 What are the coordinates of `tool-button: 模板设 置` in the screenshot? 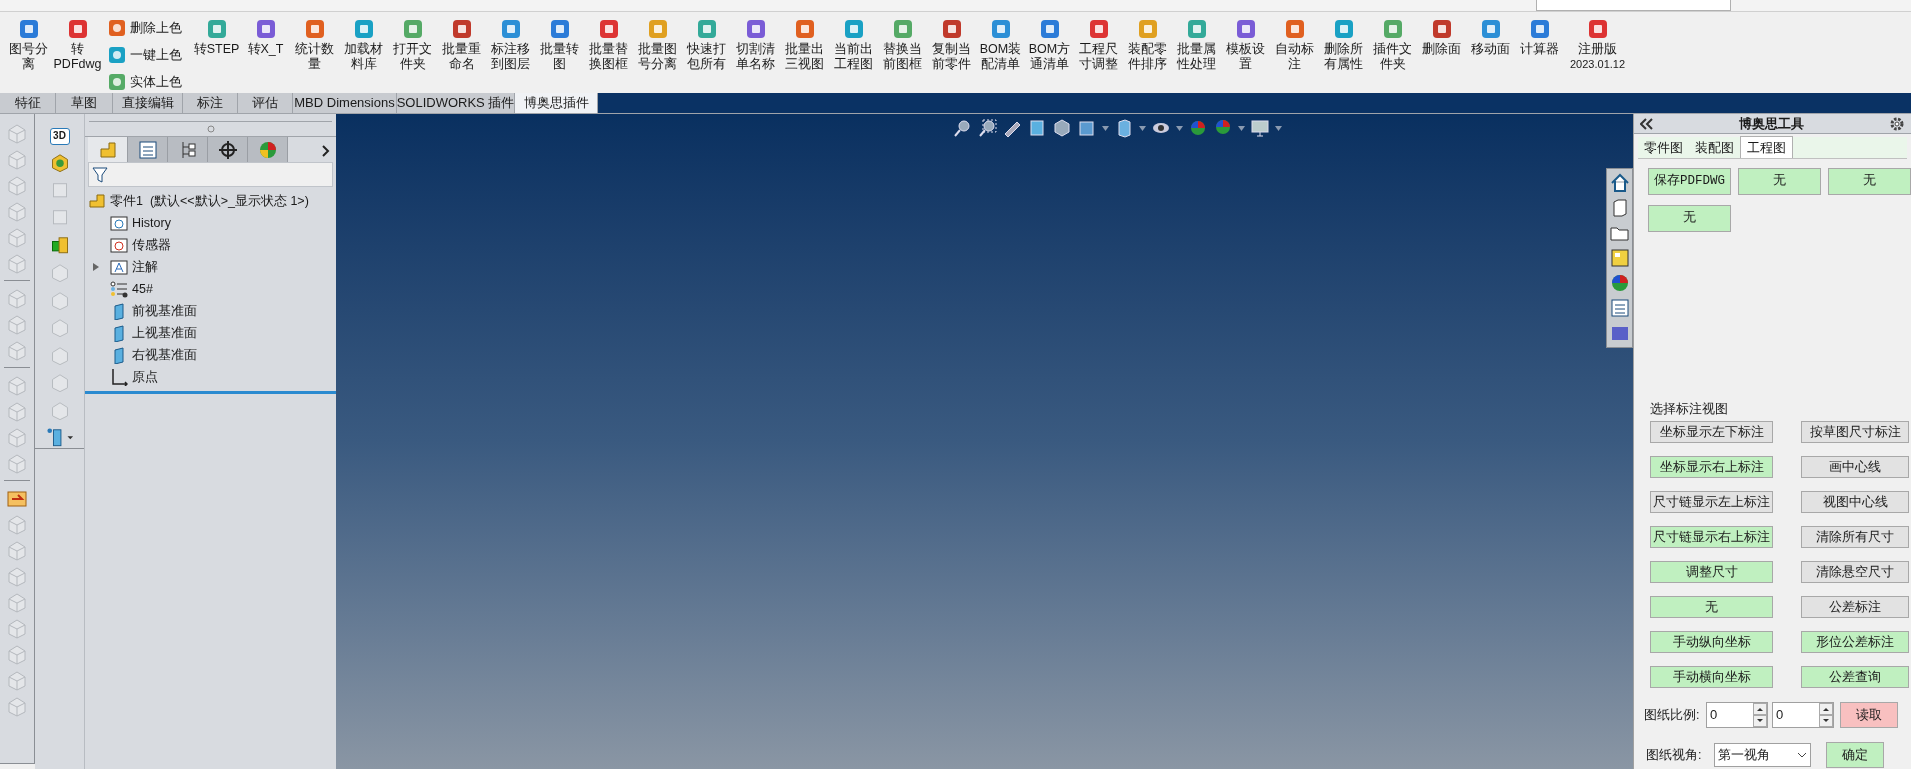 It's located at (1245, 44).